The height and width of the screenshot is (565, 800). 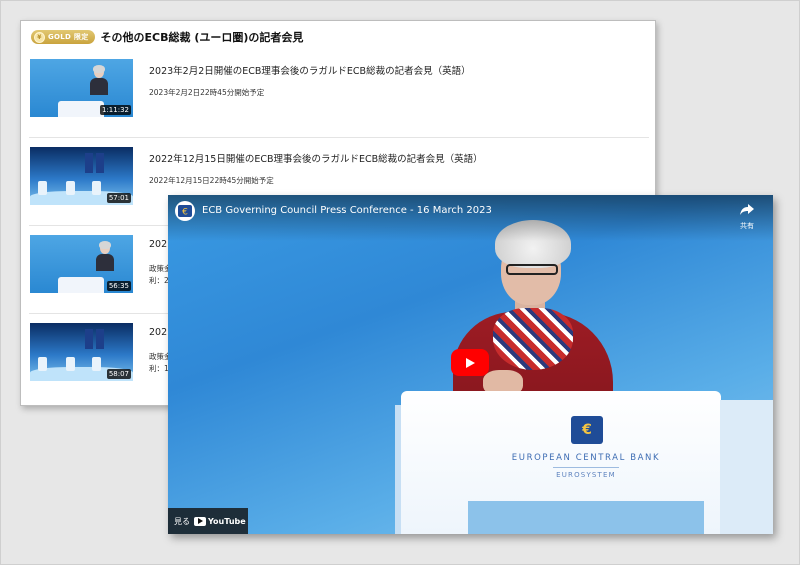 I want to click on play-button, so click(x=470, y=362).